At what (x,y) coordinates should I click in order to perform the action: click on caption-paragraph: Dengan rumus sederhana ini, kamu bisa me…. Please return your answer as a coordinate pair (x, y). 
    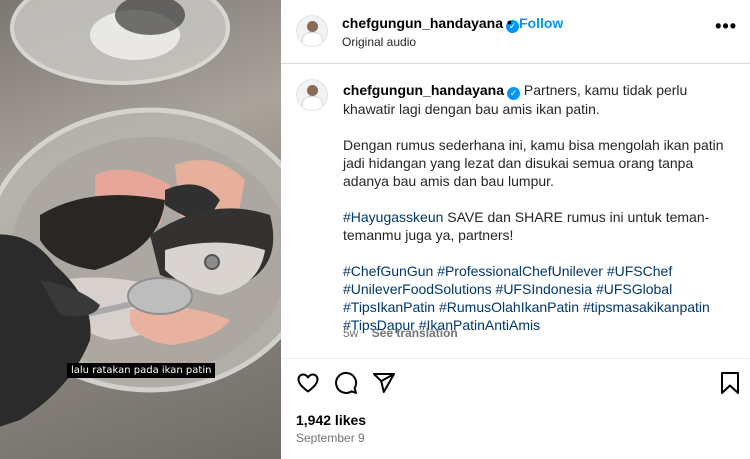
    Looking at the image, I should click on (533, 163).